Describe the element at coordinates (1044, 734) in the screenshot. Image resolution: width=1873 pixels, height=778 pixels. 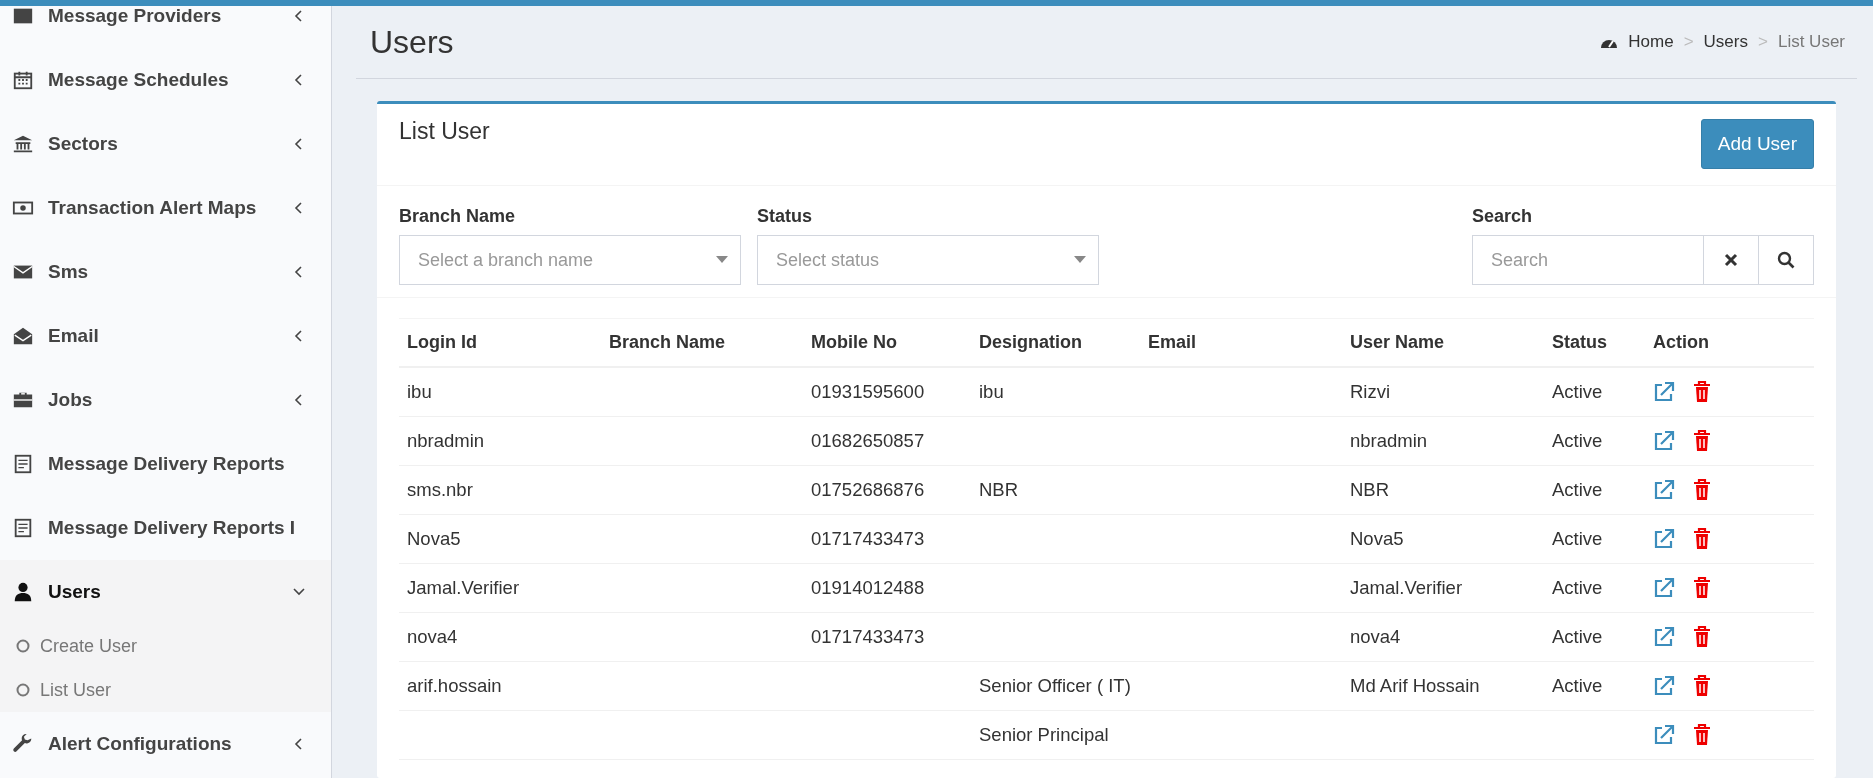
I see `table-cell-text: Senior Principal` at that location.